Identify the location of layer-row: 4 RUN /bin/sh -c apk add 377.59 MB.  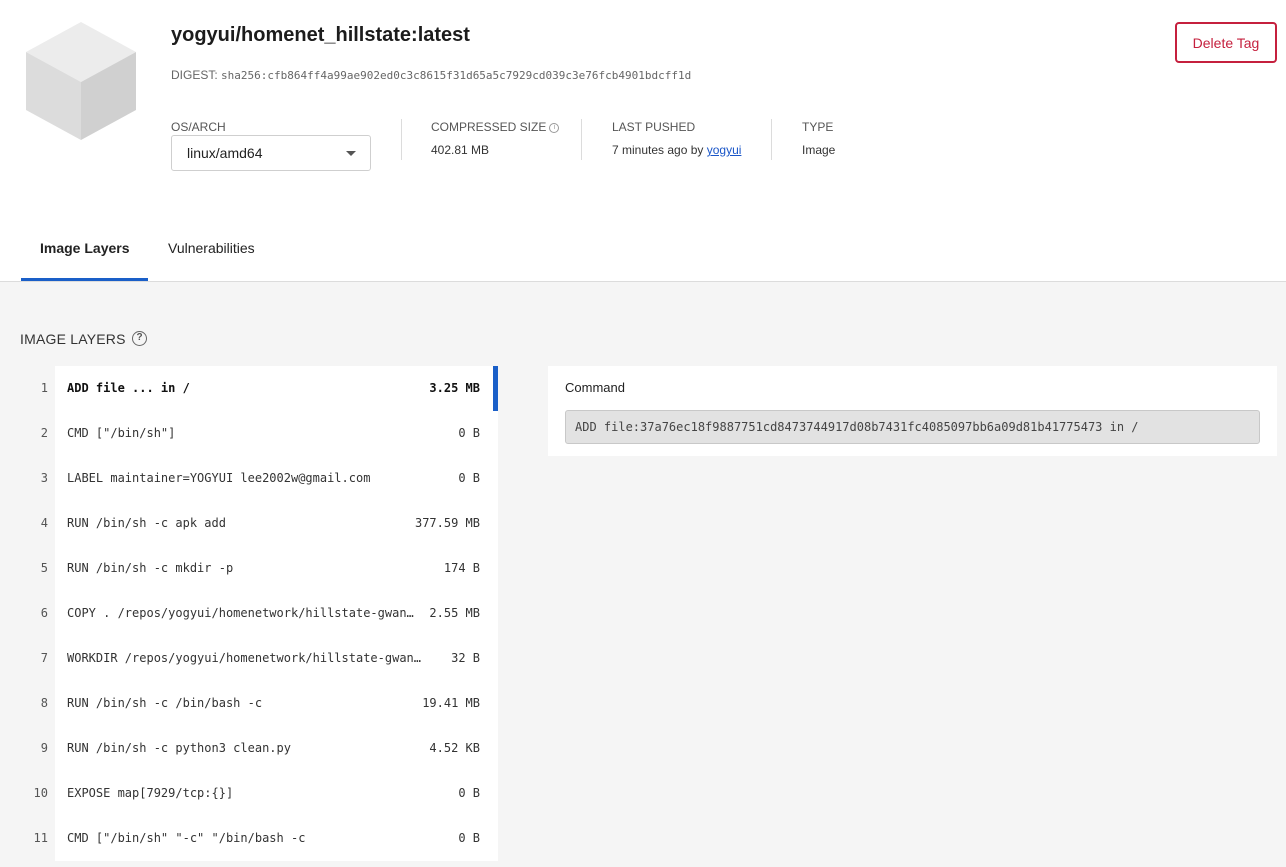
(259, 523).